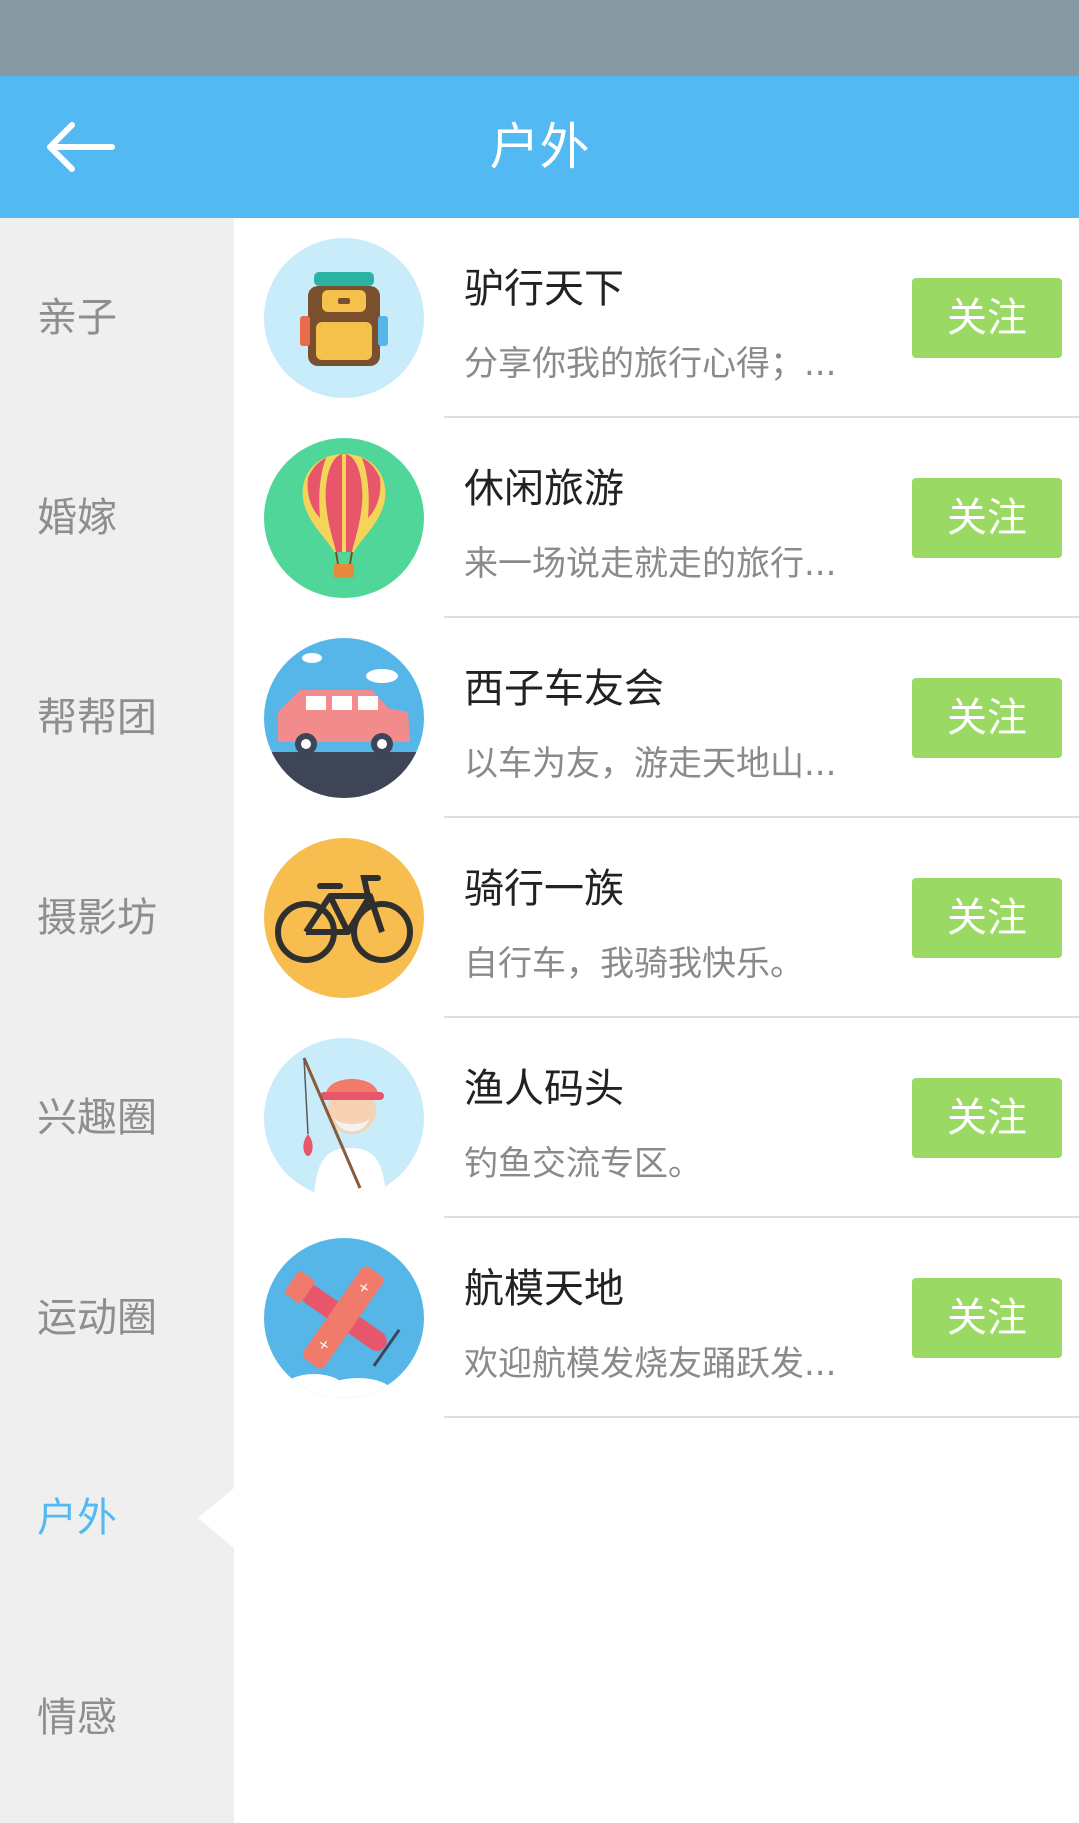  I want to click on sidebar-item-label: 运动圈, so click(97, 1318).